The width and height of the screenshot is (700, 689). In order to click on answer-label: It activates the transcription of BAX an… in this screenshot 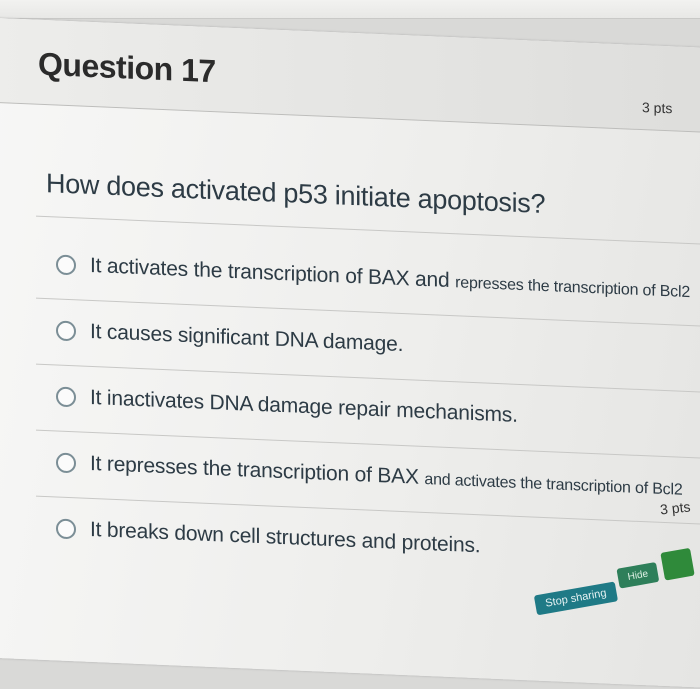, I will do `click(390, 277)`.